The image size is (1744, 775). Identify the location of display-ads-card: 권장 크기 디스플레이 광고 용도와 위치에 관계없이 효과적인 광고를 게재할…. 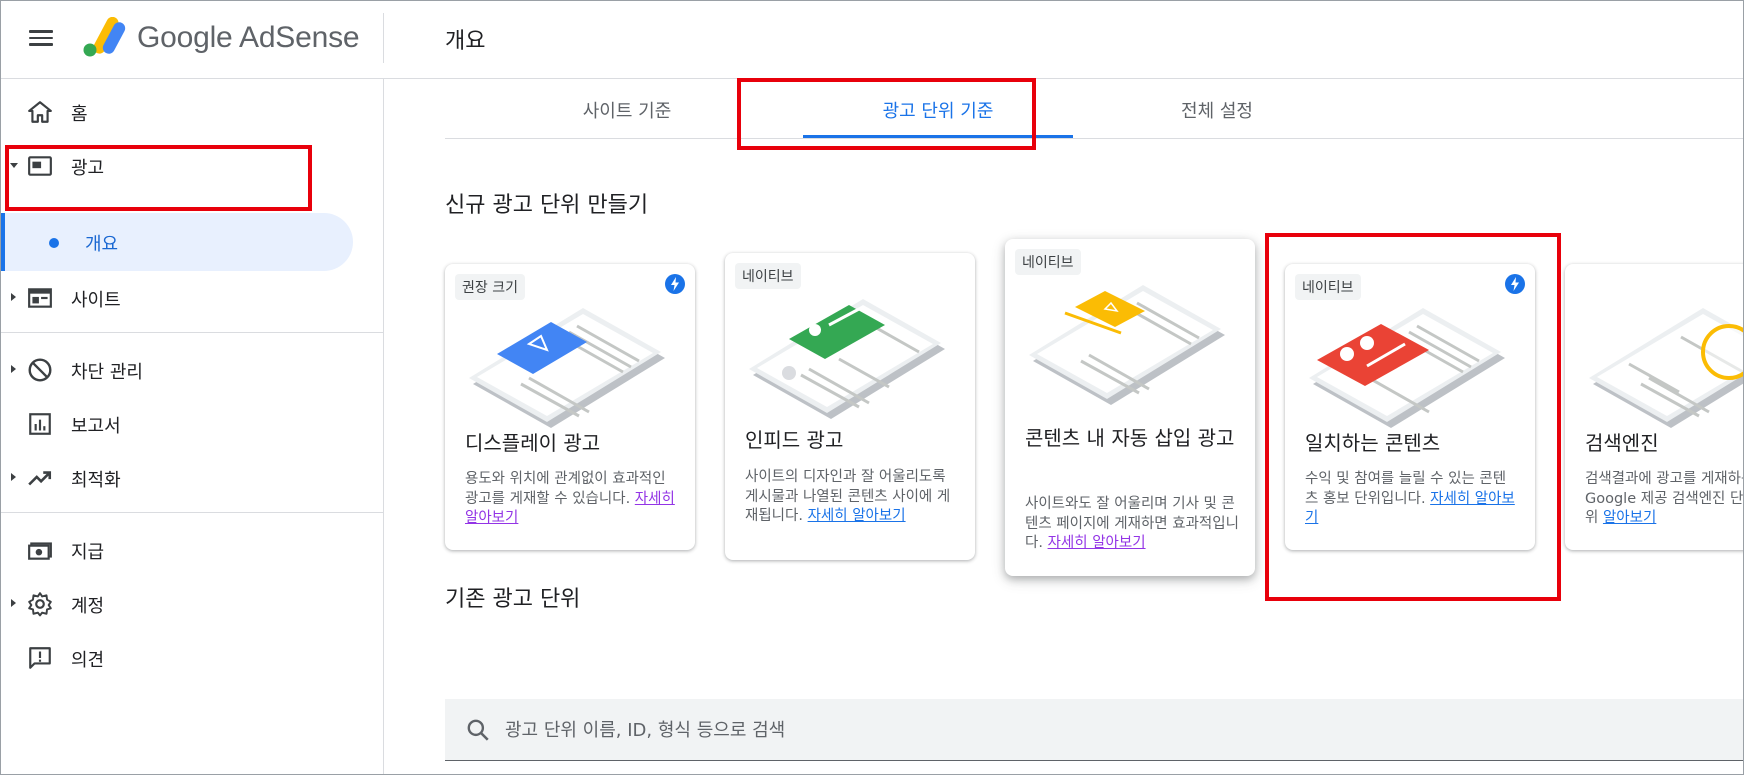
(570, 407).